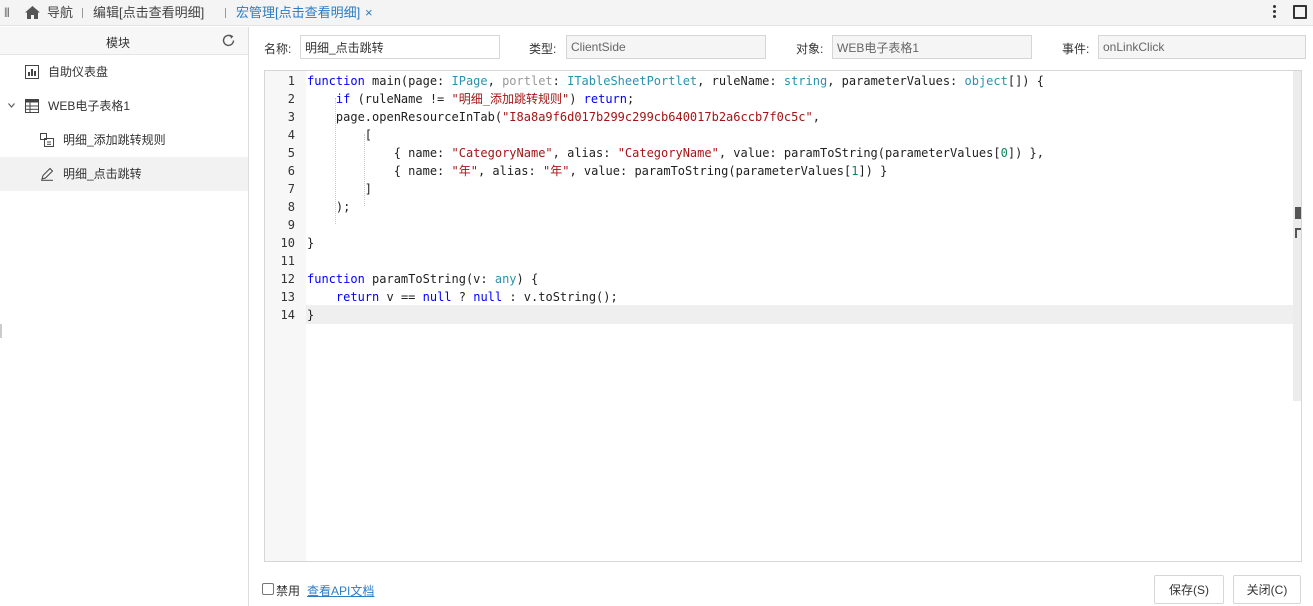  Describe the element at coordinates (291, 99) in the screenshot. I see `line-number: 2` at that location.